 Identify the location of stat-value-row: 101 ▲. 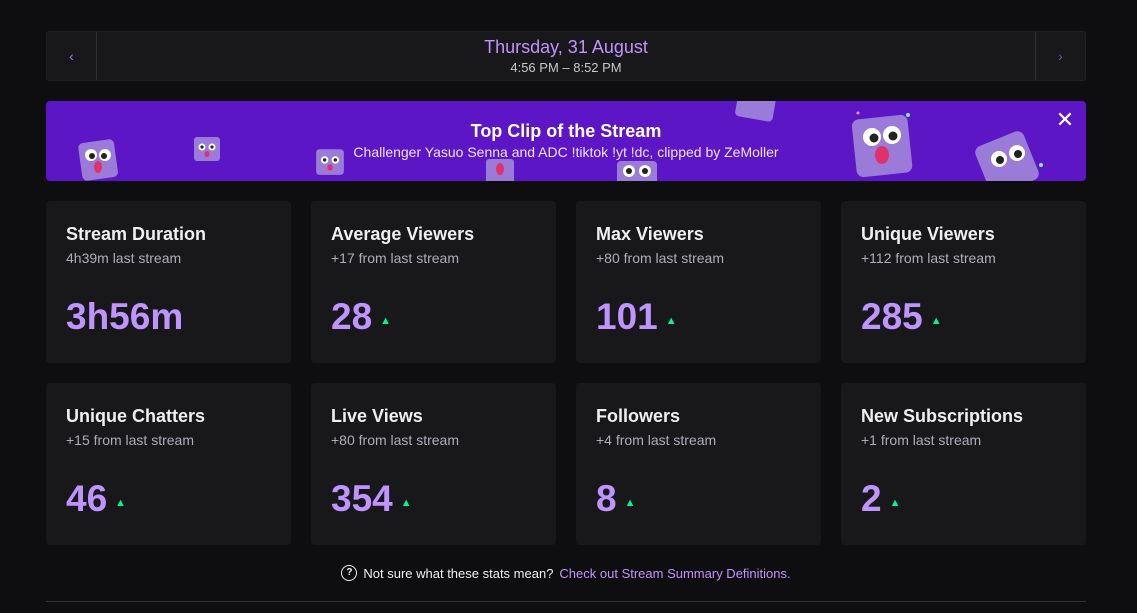
(636, 317).